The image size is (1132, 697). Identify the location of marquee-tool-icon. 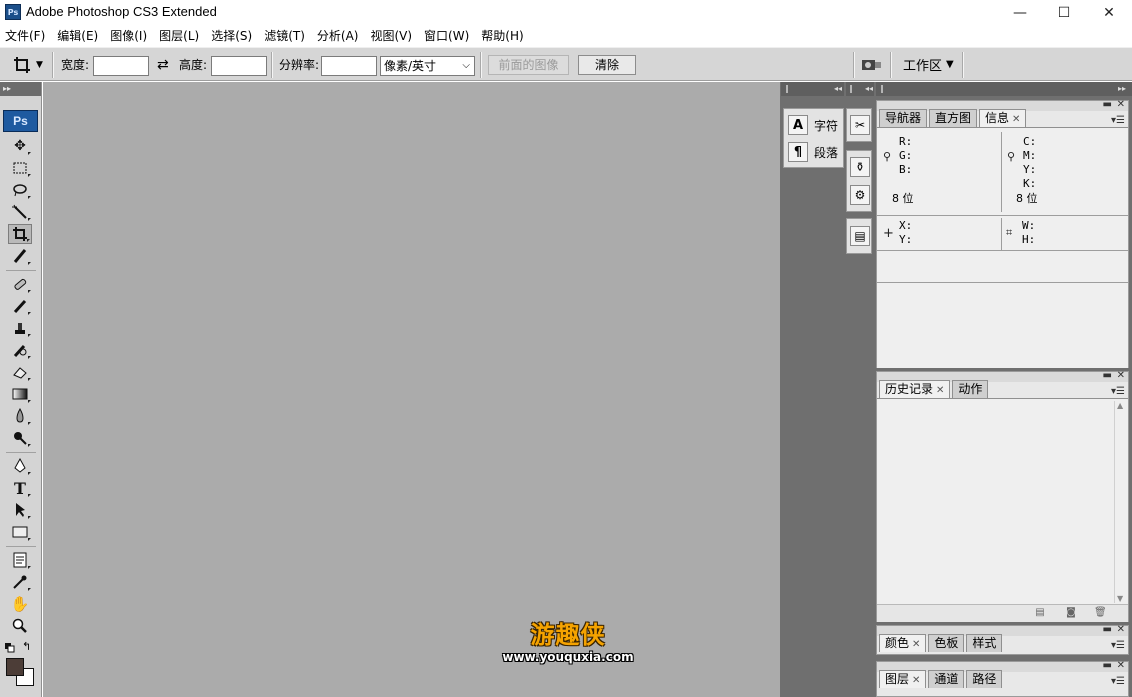
(20, 168).